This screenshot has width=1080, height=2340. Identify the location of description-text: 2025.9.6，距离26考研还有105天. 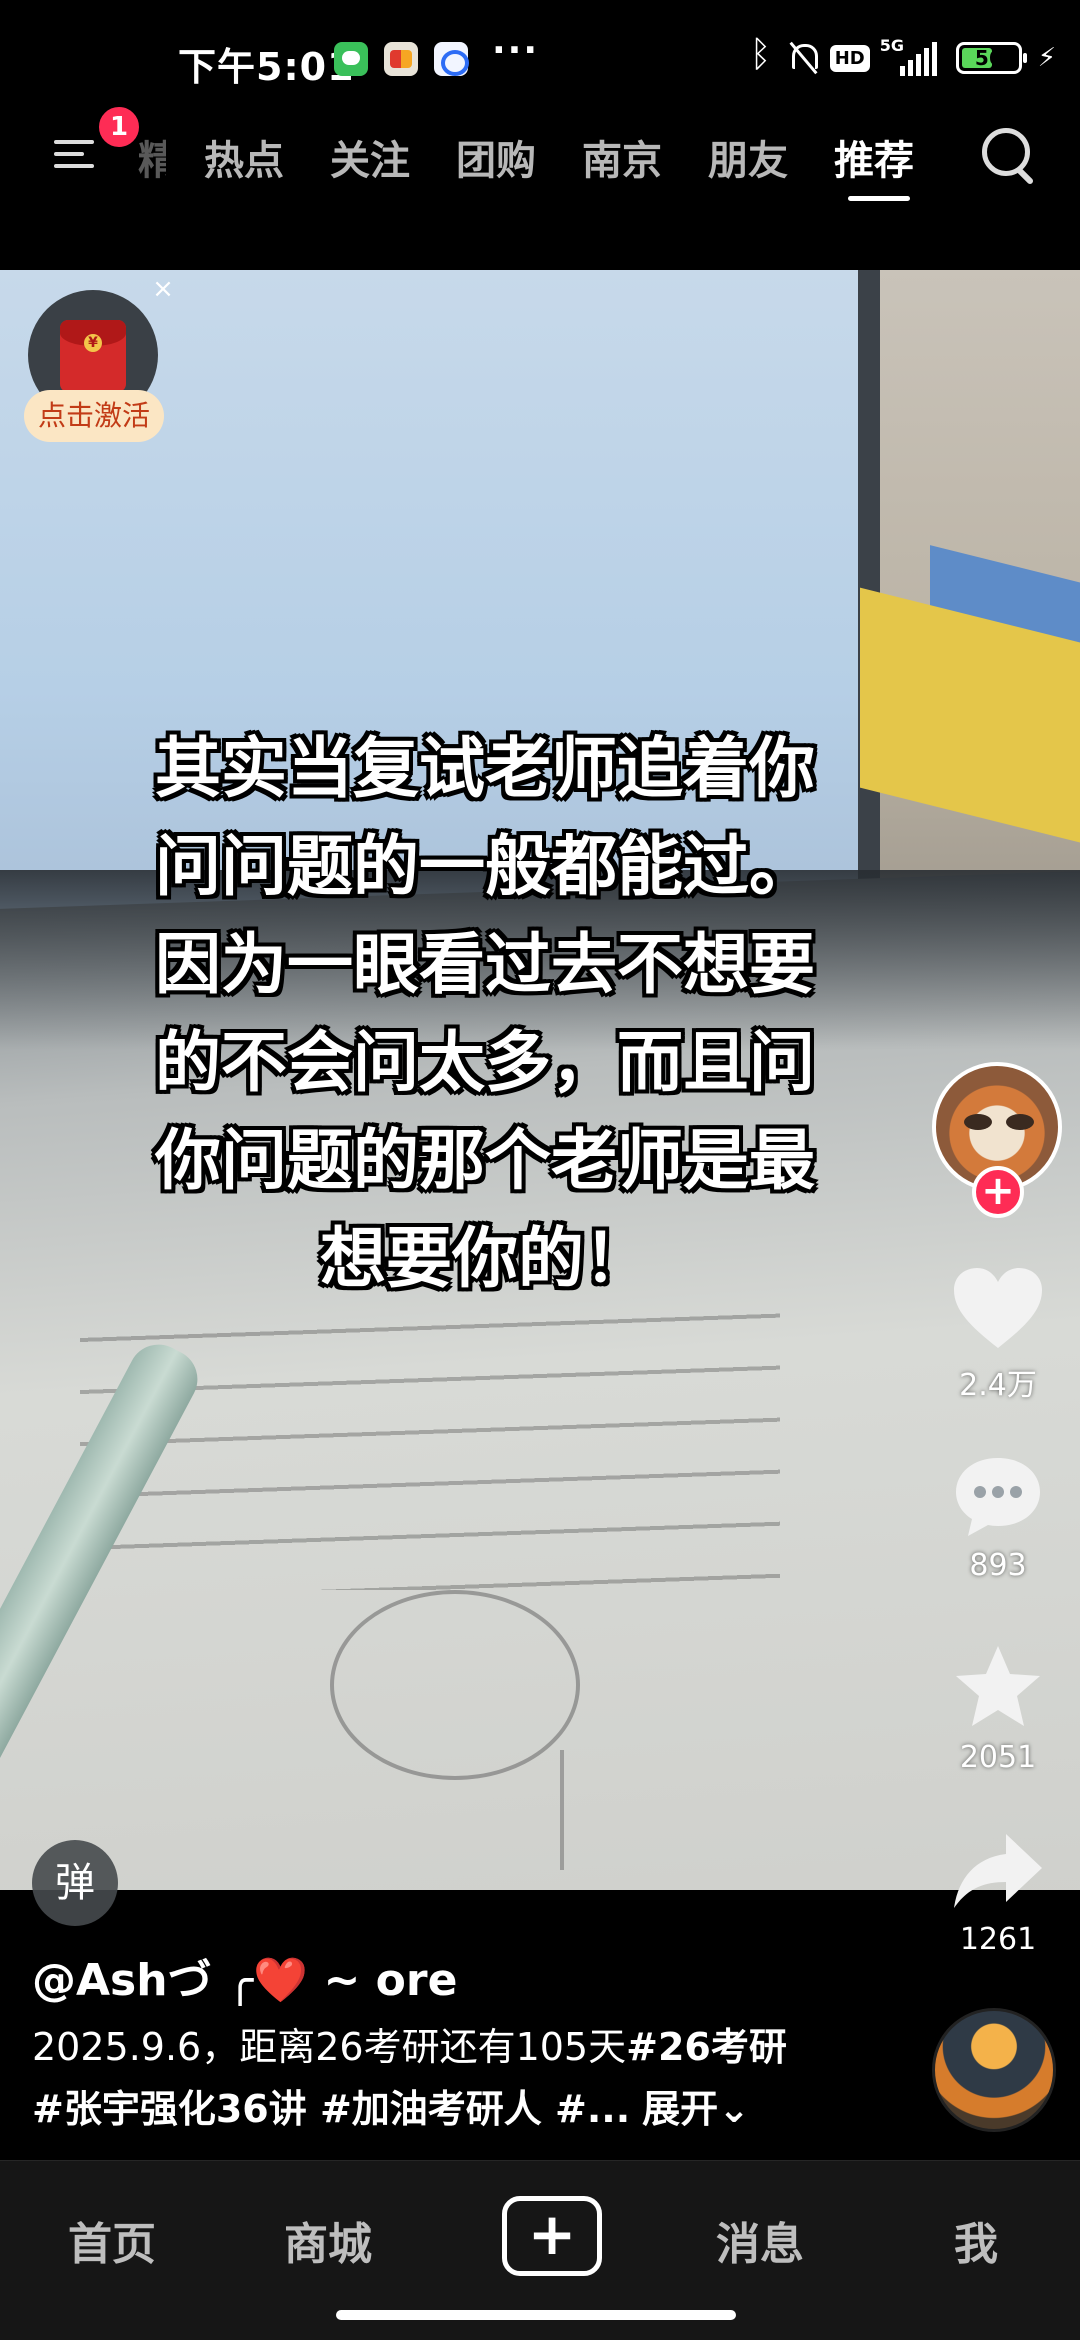
(329, 2047).